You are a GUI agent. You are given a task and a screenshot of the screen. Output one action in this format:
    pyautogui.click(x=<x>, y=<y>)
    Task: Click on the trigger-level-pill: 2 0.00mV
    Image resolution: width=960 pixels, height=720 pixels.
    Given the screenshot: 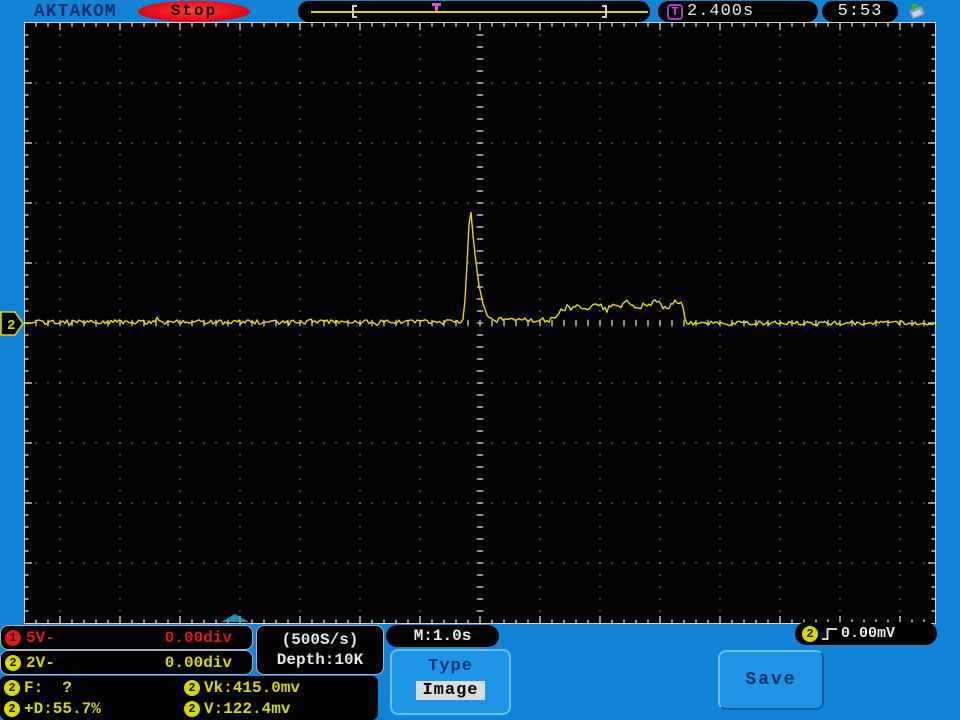 What is the action you would take?
    pyautogui.click(x=866, y=633)
    